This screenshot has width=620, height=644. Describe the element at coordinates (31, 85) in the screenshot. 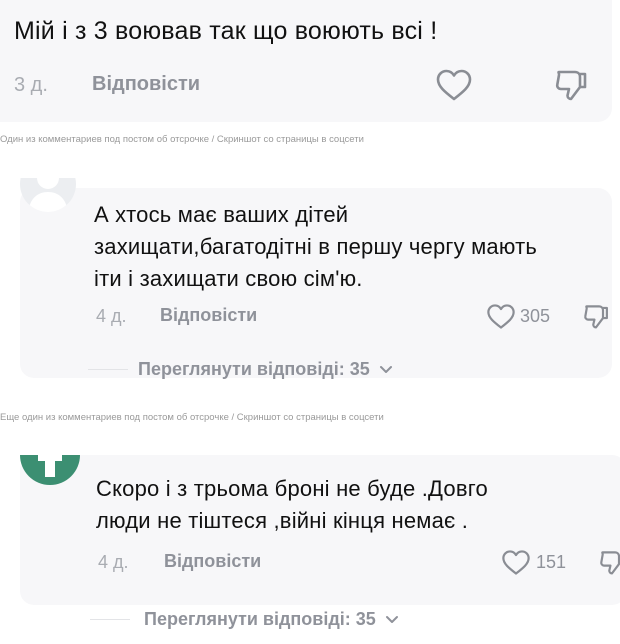

I see `comment-1-time: 3 д.` at that location.